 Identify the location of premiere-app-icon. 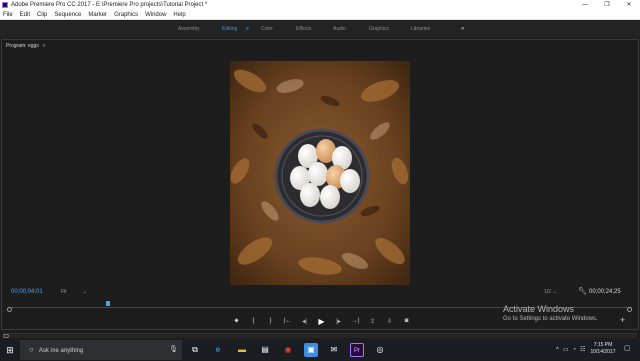
(5, 5).